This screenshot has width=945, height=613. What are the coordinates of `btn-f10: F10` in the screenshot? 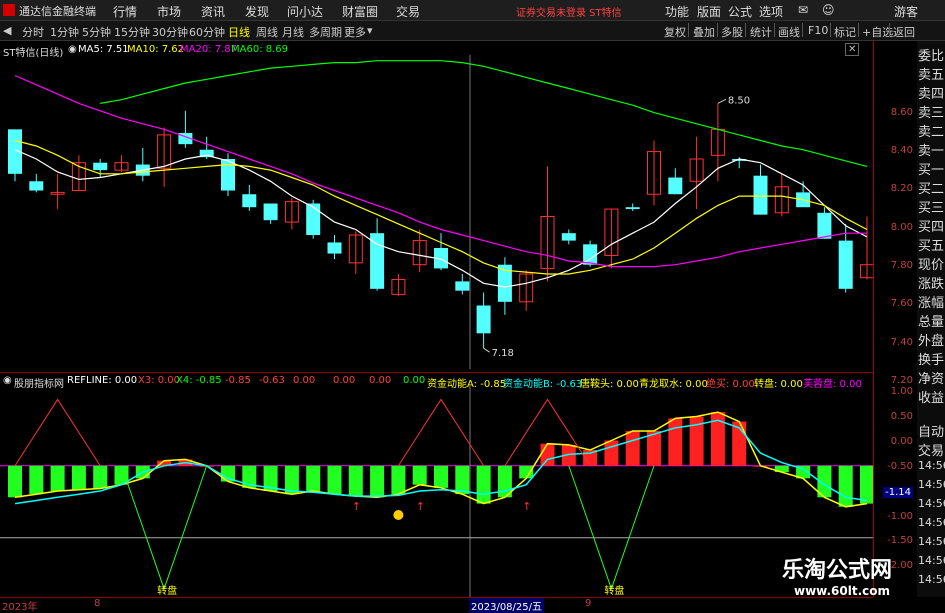 It's located at (818, 30).